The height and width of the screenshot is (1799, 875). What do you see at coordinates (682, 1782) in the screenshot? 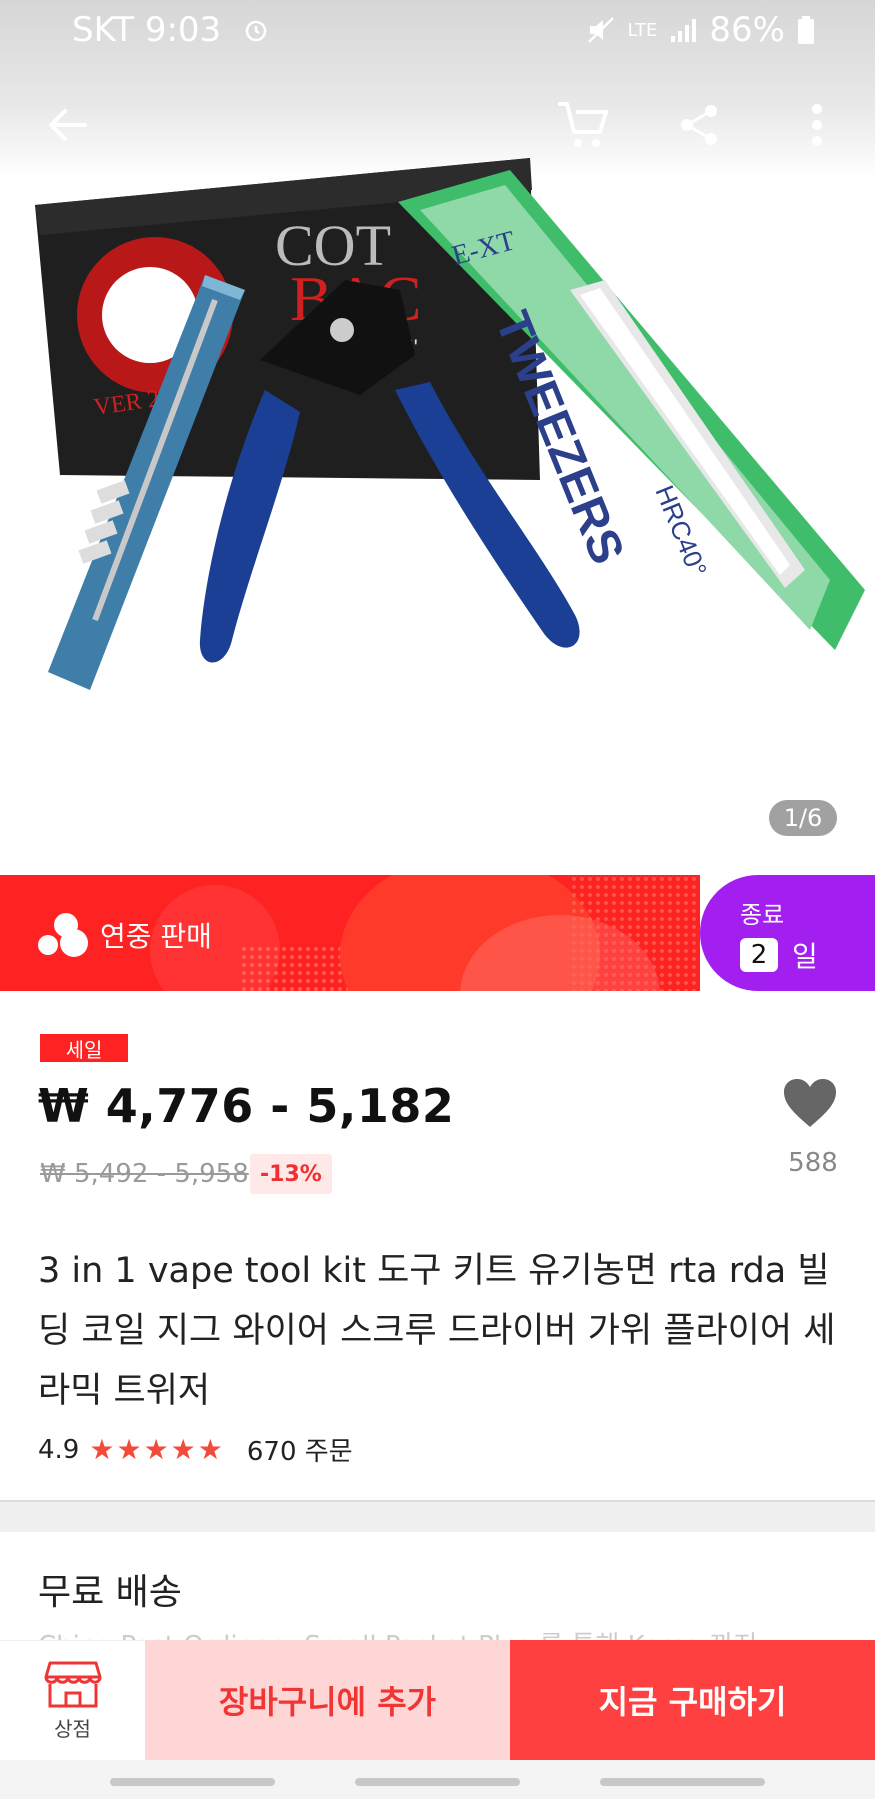
I see `nav-back` at bounding box center [682, 1782].